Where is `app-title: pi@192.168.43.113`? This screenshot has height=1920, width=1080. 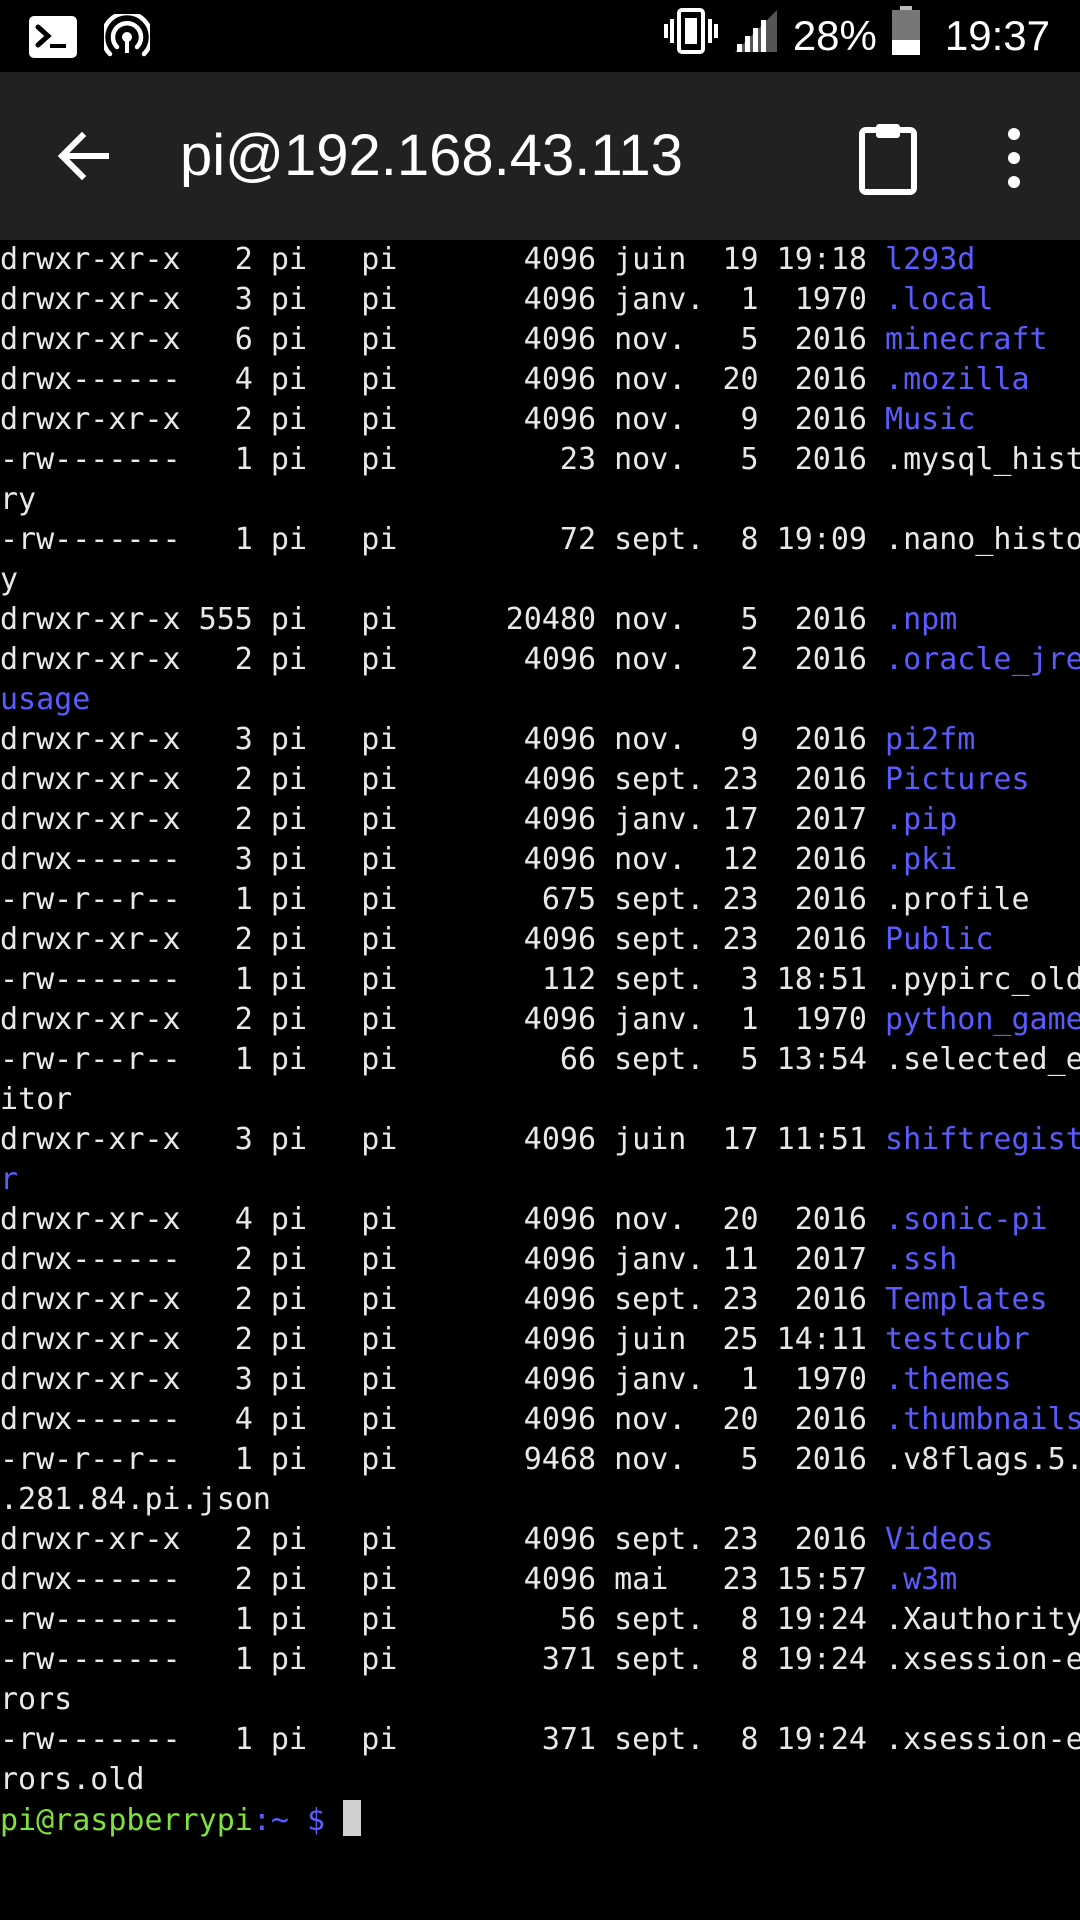 app-title: pi@192.168.43.113 is located at coordinates (431, 155).